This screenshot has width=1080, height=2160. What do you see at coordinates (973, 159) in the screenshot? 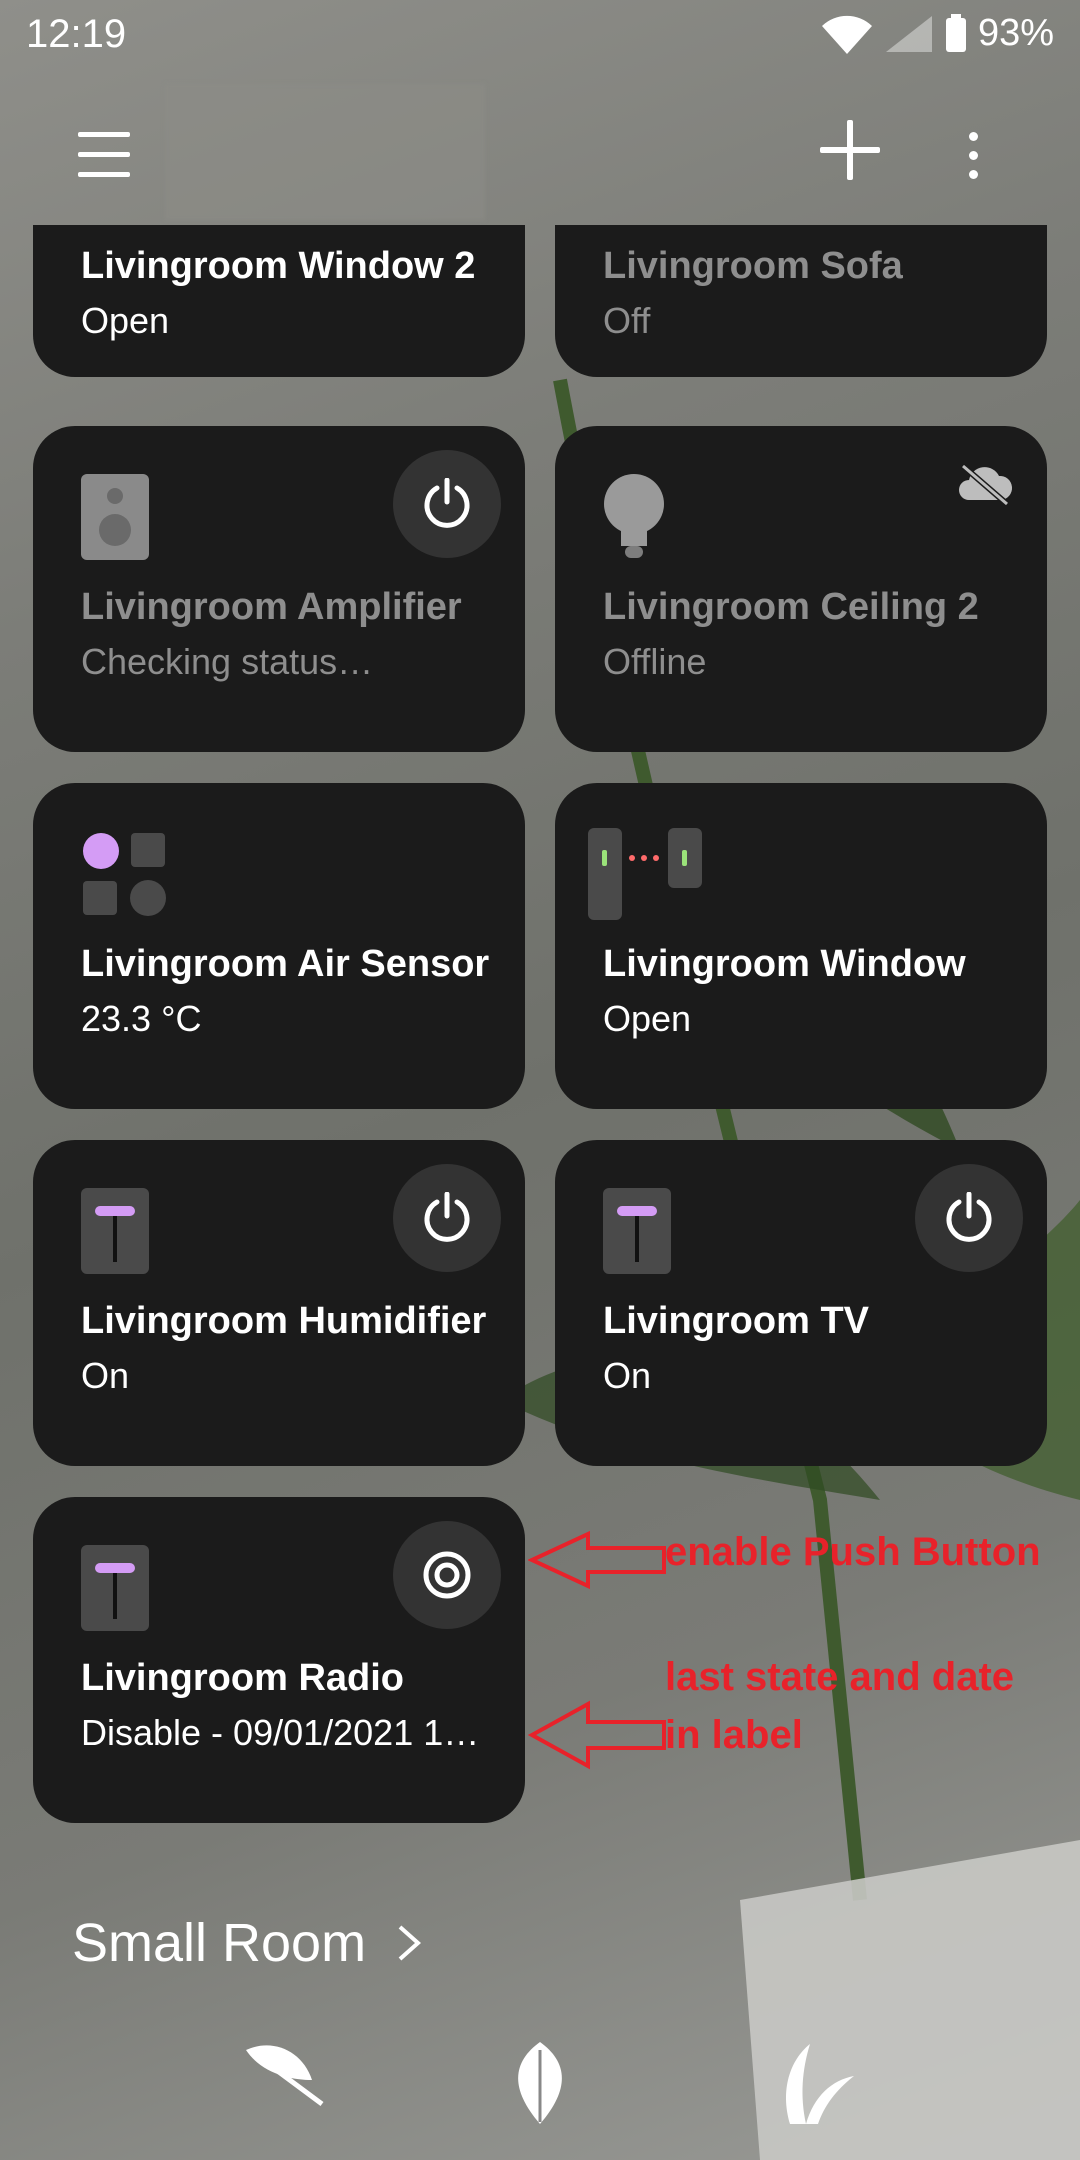
I see `more-vert-icon` at bounding box center [973, 159].